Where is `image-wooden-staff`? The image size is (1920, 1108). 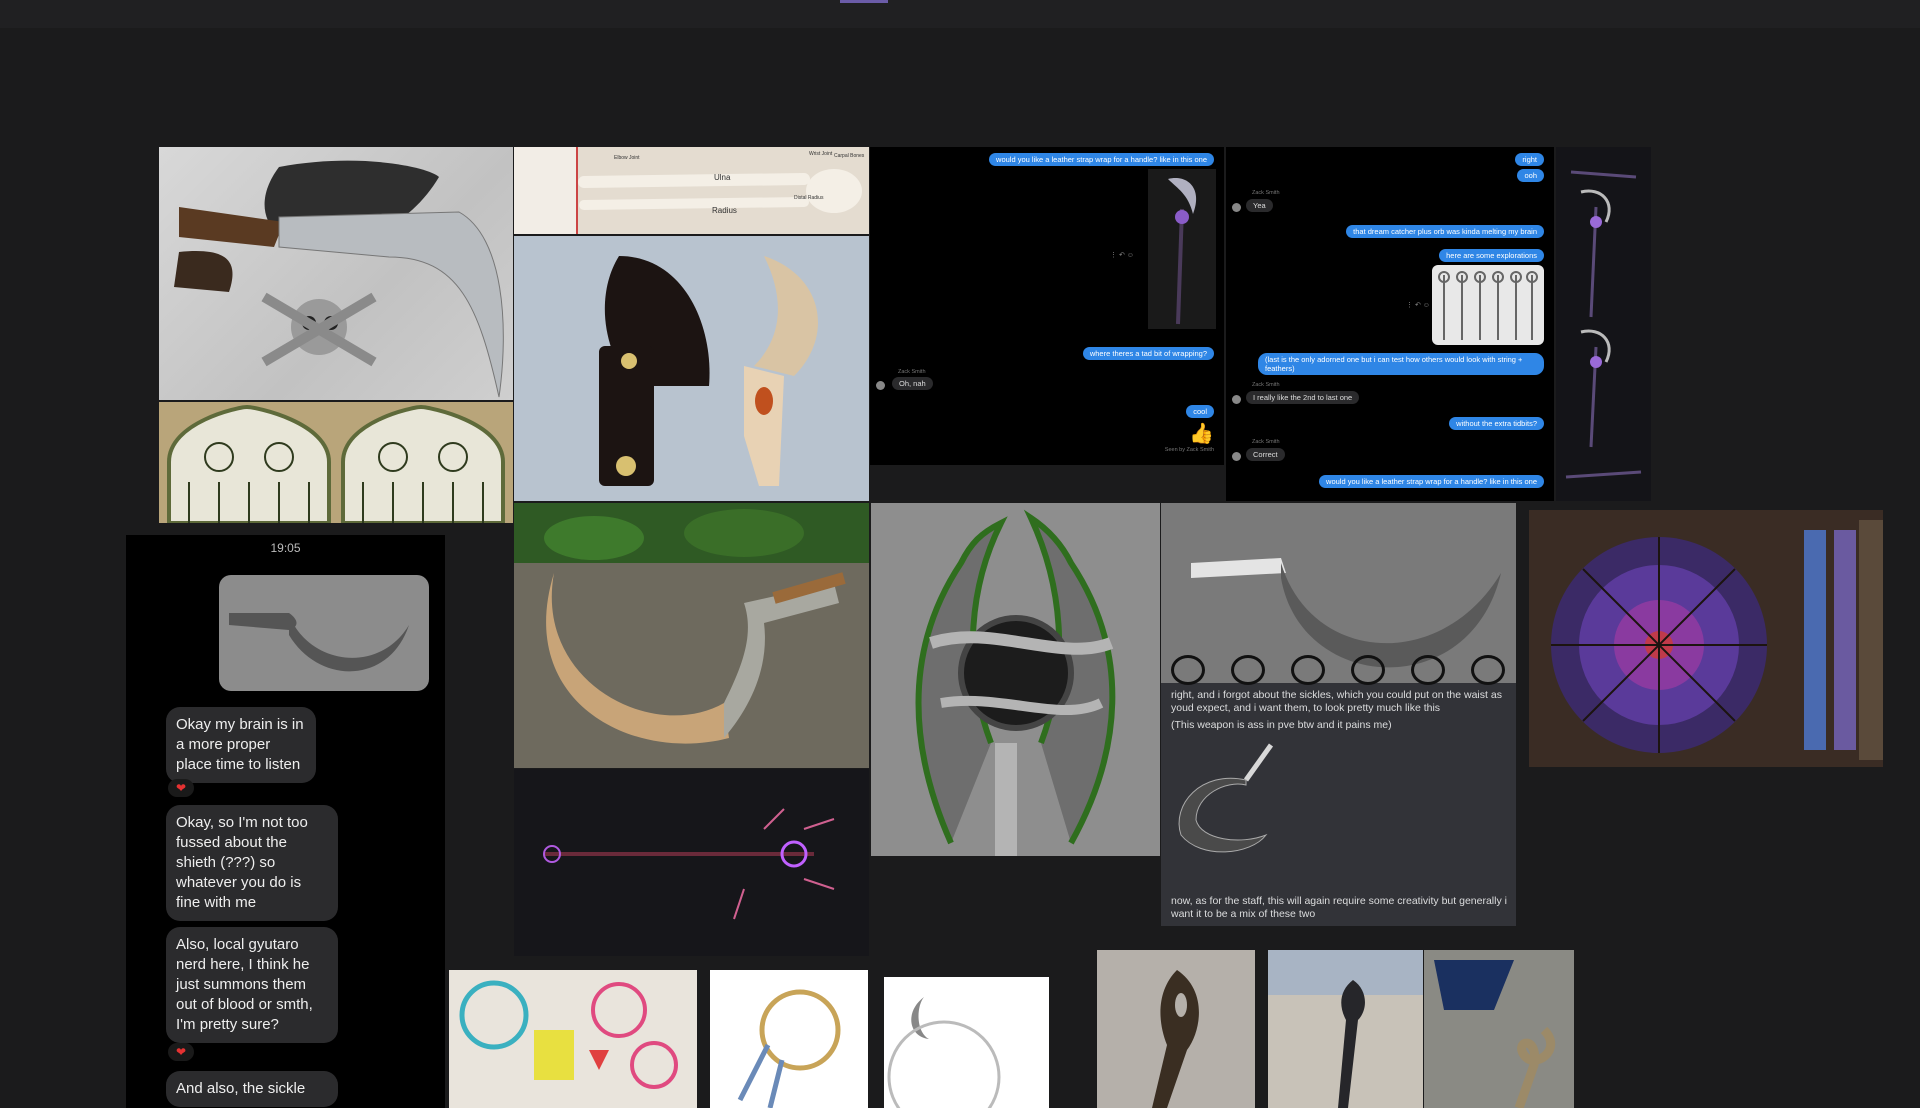 image-wooden-staff is located at coordinates (1176, 1029).